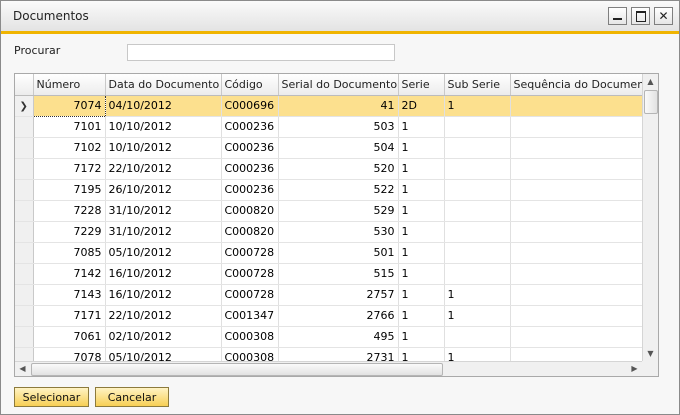 The image size is (680, 415). I want to click on column-header-data: Data do Documento, so click(163, 85).